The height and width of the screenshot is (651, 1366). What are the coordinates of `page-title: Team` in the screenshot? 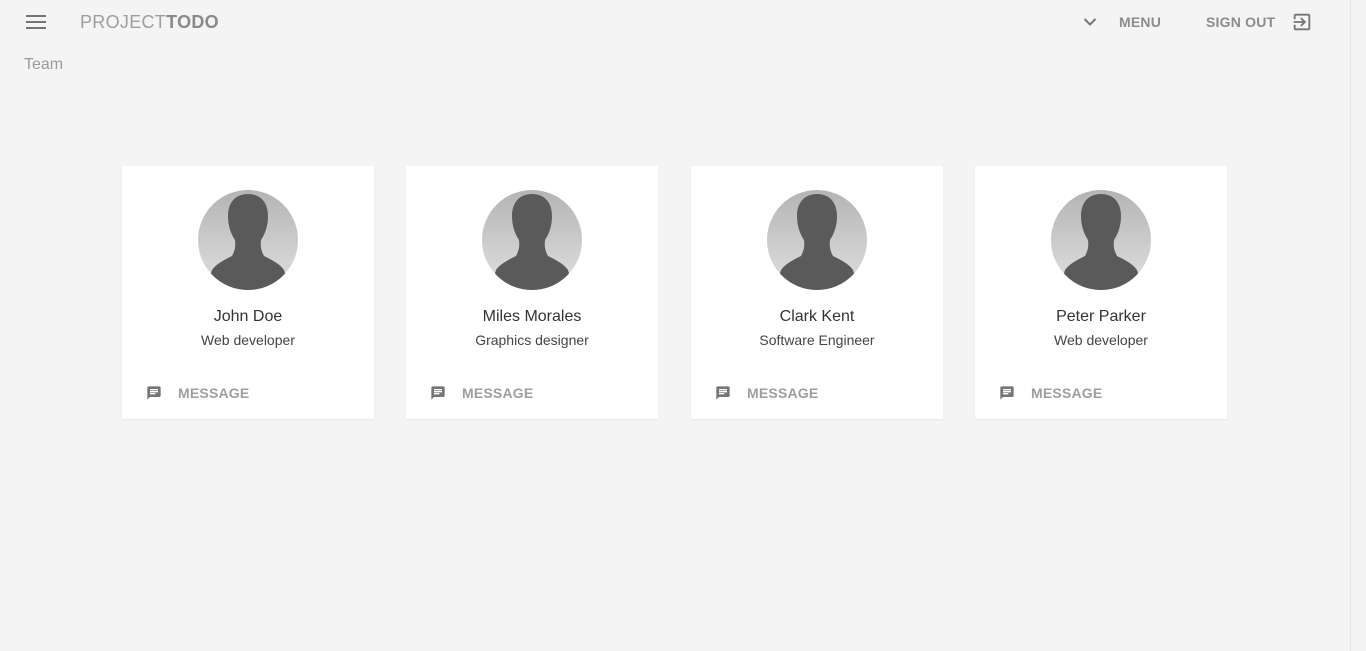 It's located at (44, 64).